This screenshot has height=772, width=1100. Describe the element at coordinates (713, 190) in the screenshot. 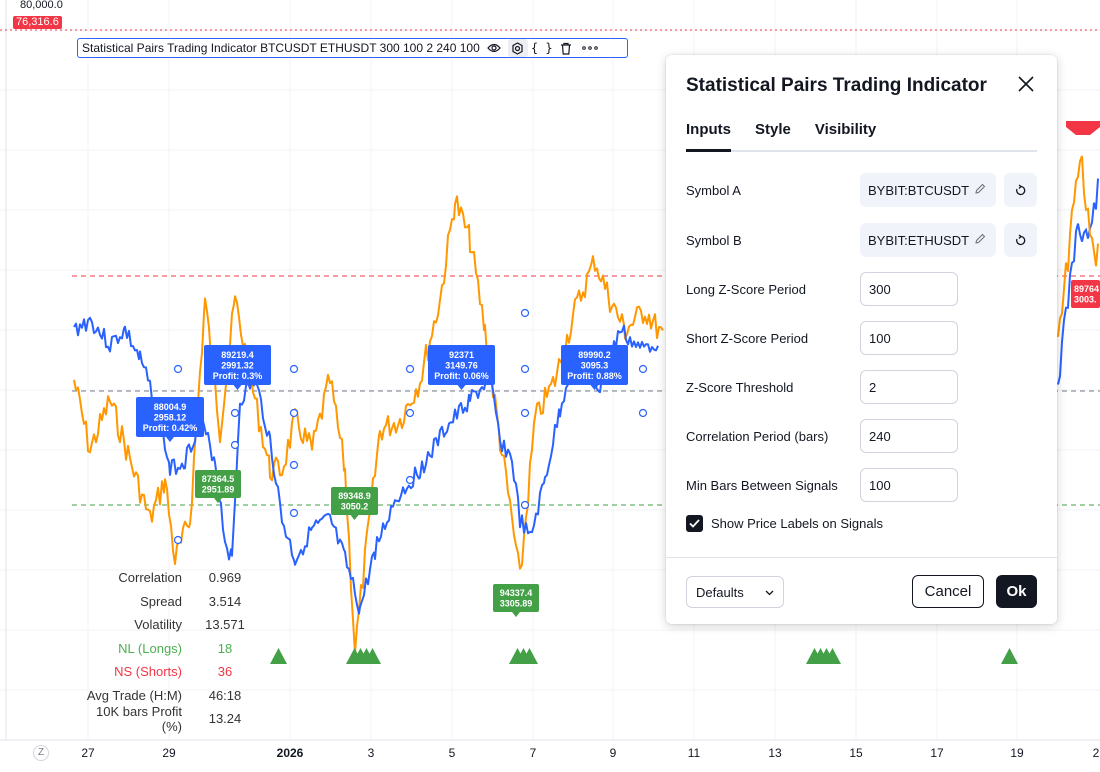

I see `symbol-a-label: Symbol A` at that location.